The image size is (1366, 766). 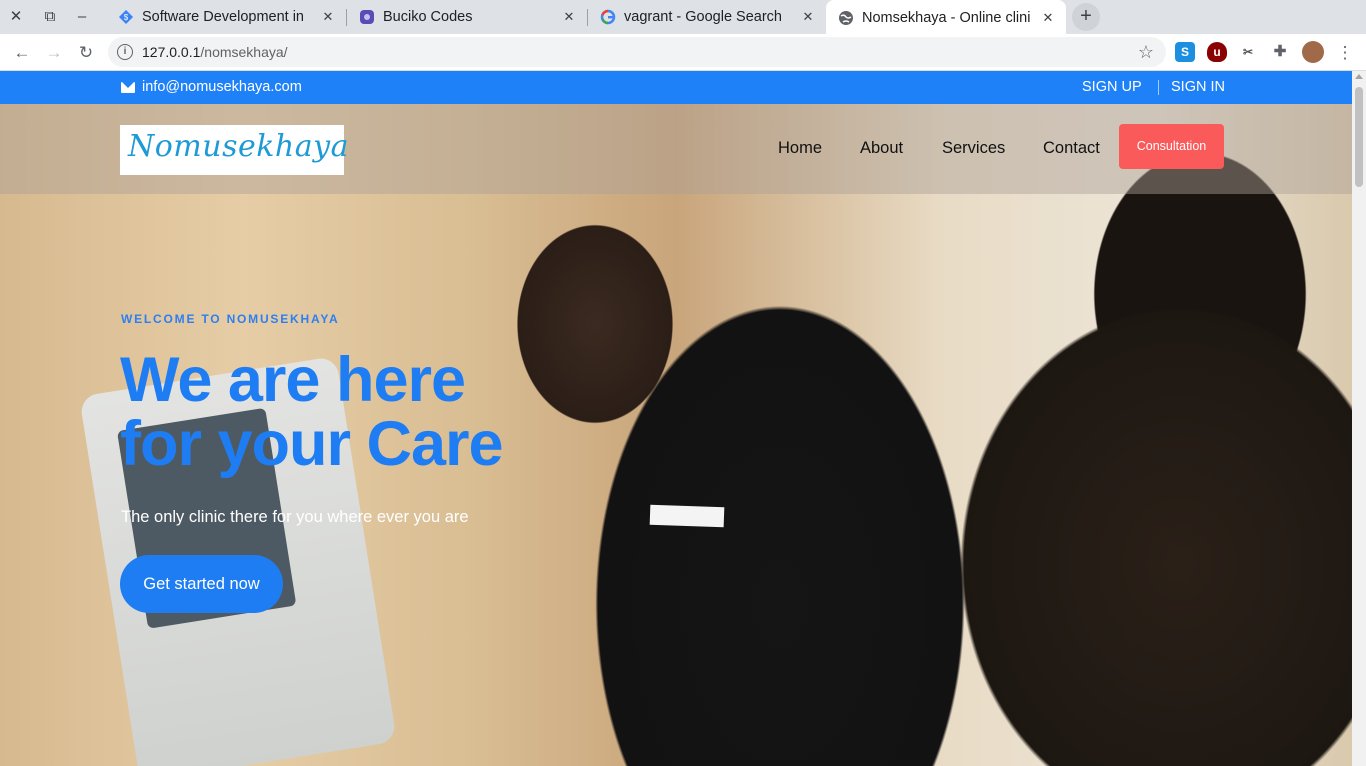 I want to click on minimize-window-icon: –, so click(x=82, y=17).